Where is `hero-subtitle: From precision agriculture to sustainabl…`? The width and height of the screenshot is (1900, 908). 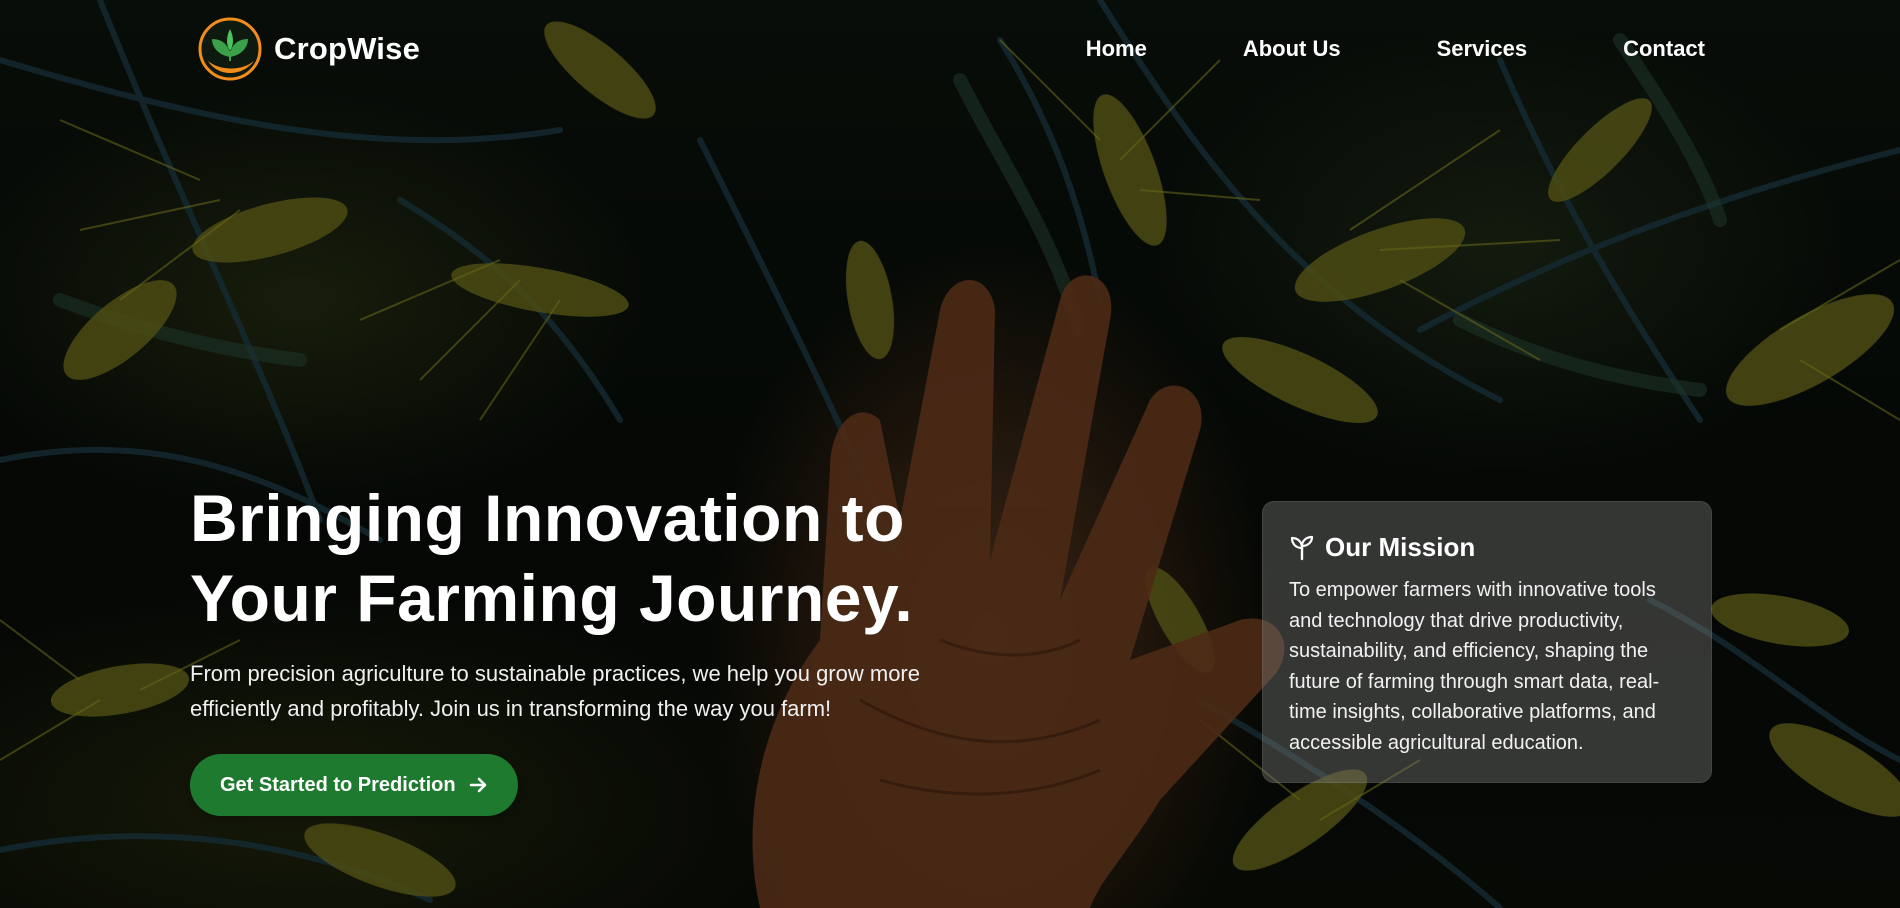
hero-subtitle: From precision agriculture to sustainabl… is located at coordinates (555, 691).